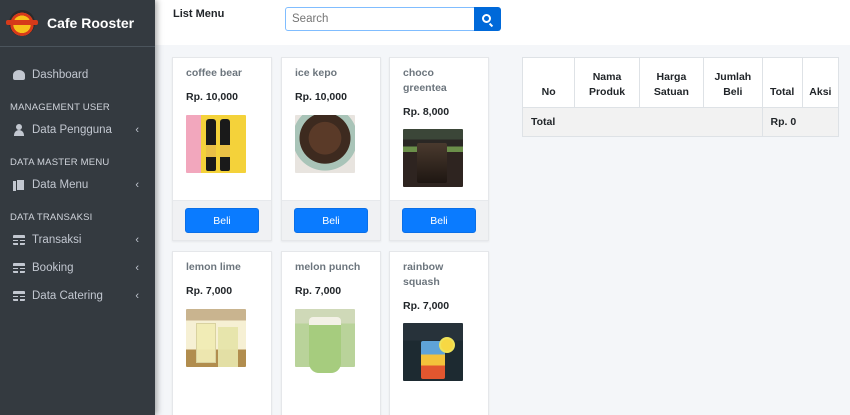 The height and width of the screenshot is (415, 850). Describe the element at coordinates (91, 23) in the screenshot. I see `brand-name: Cafe Rooster` at that location.